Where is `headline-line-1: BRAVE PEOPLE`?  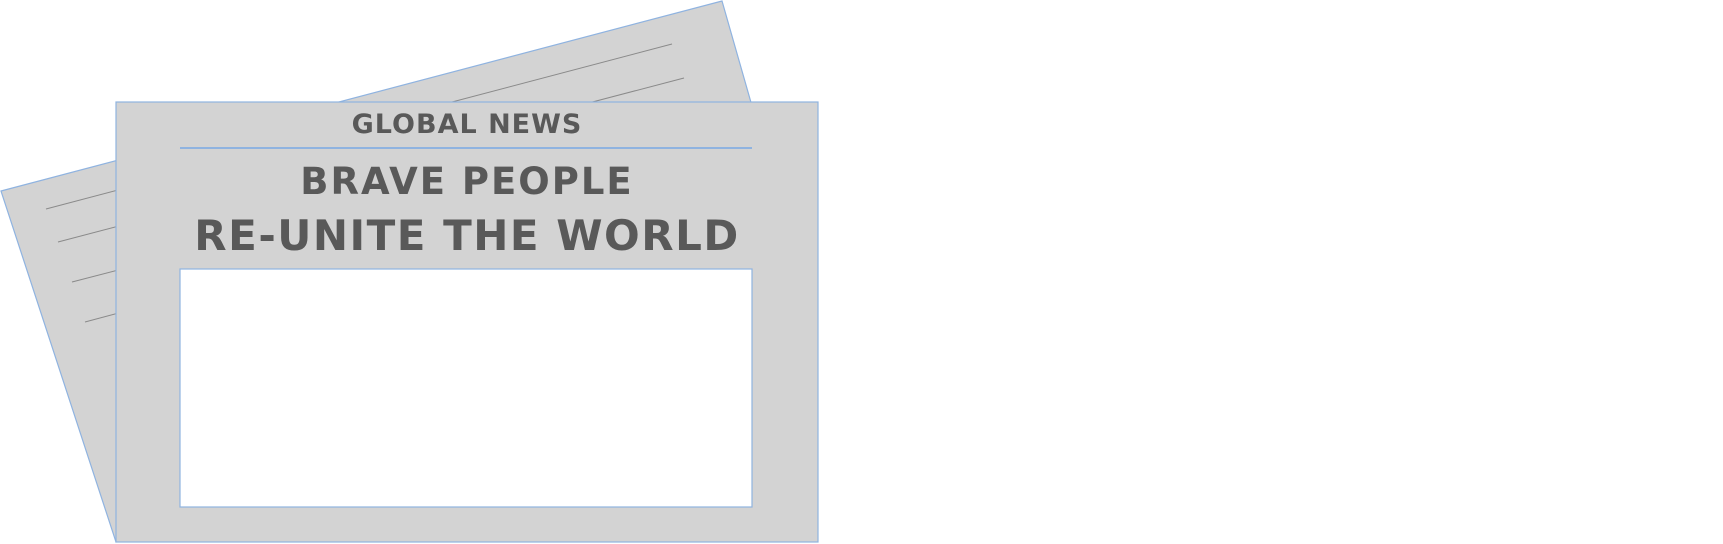 headline-line-1: BRAVE PEOPLE is located at coordinates (466, 181).